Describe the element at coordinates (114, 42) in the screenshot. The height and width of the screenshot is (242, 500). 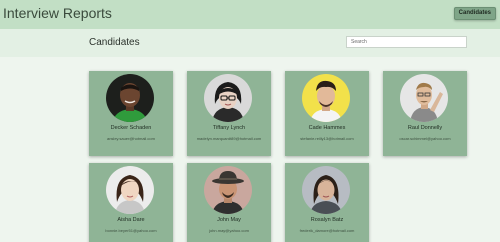
I see `page-title: Candidates` at that location.